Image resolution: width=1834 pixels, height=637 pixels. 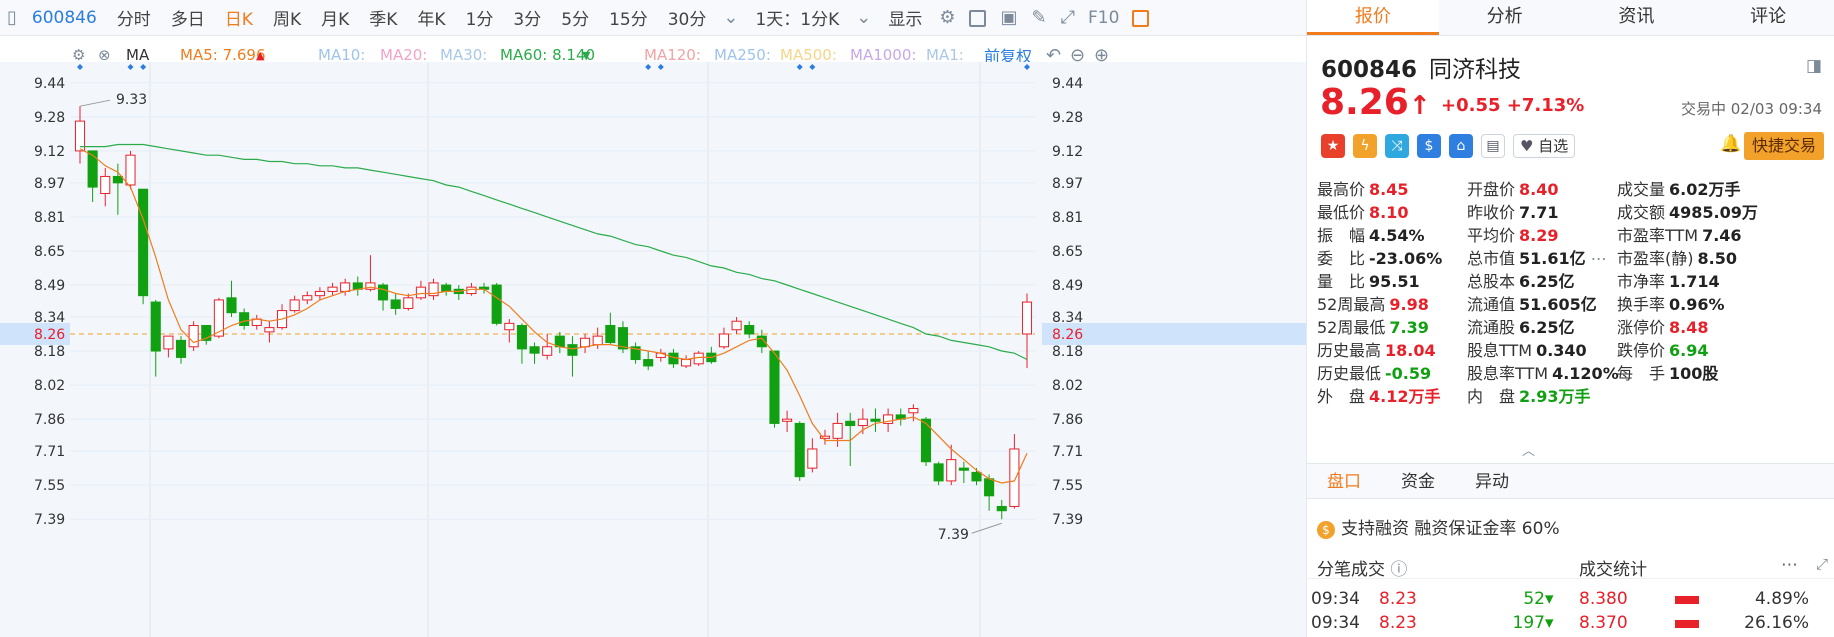 I want to click on quick-trade-button: 快捷交易, so click(x=1784, y=146).